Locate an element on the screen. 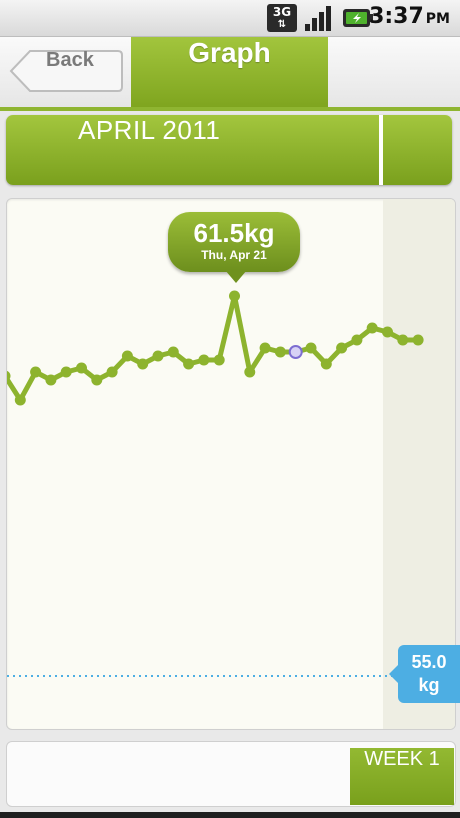  month-selector: APRIL 2011 is located at coordinates (229, 150).